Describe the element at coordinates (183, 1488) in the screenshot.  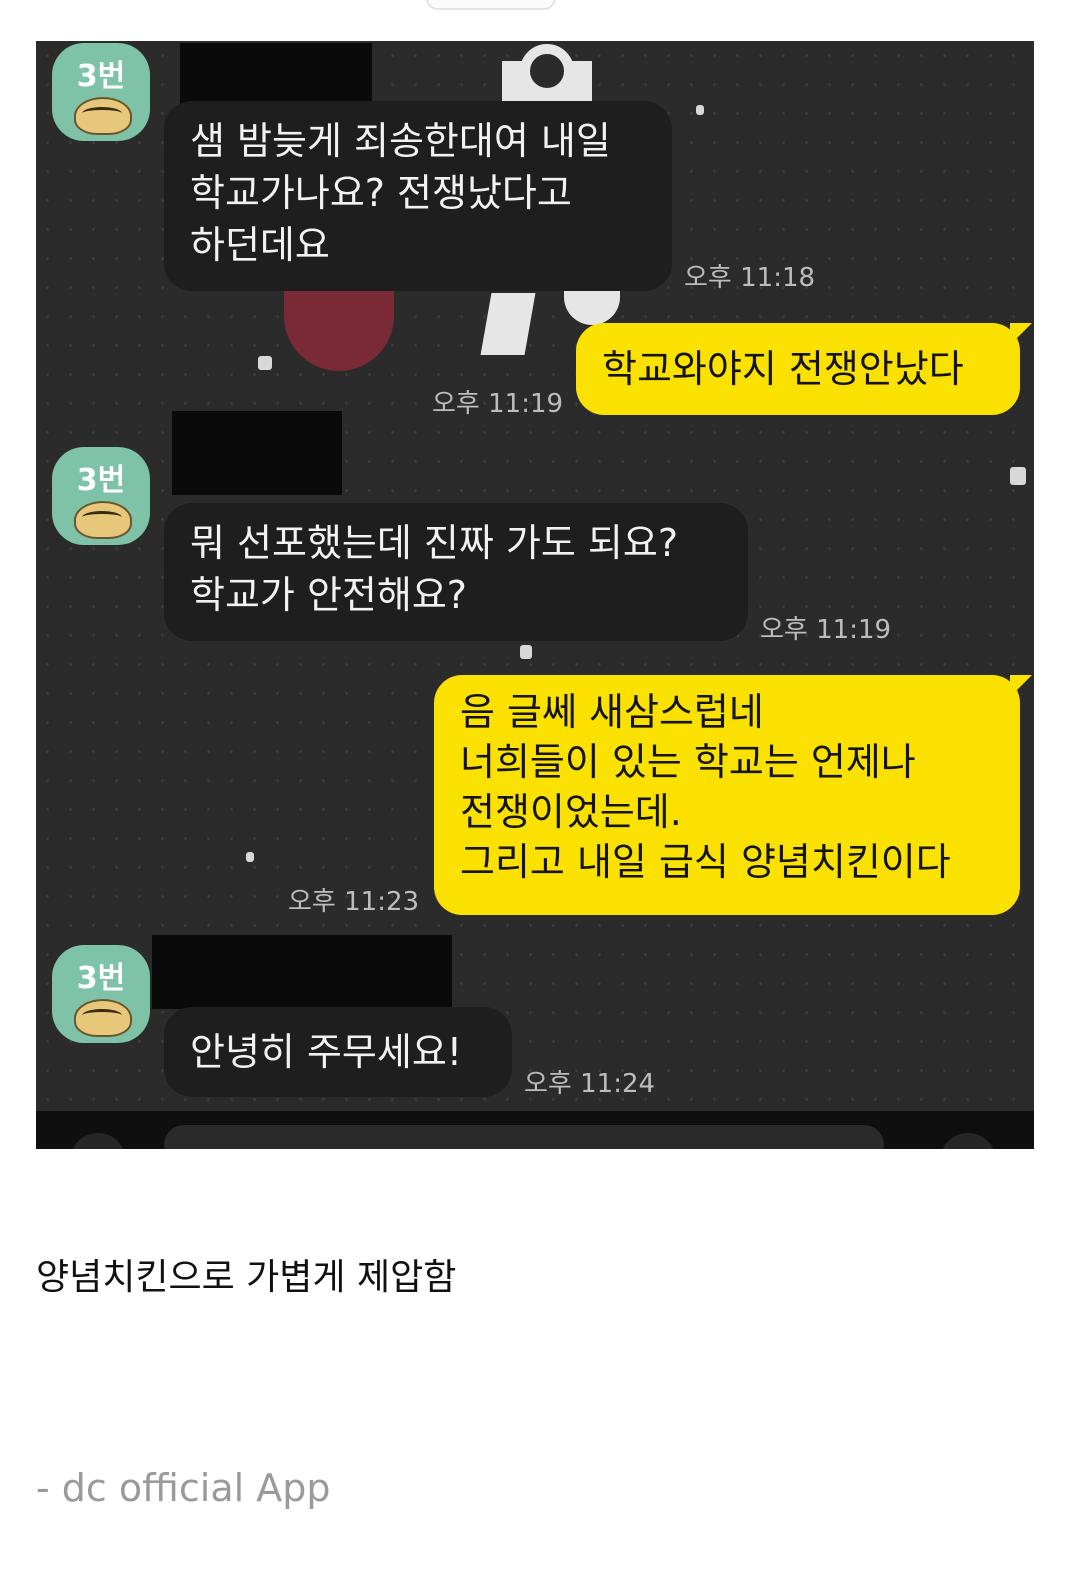
I see `post-footer: - dc official App` at that location.